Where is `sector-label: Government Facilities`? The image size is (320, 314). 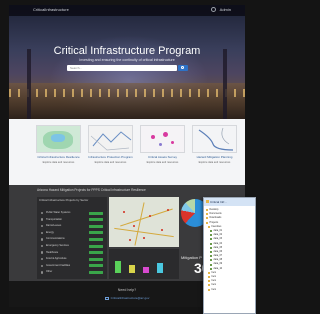
sector-label: Government Facilities is located at coordinates (58, 265).